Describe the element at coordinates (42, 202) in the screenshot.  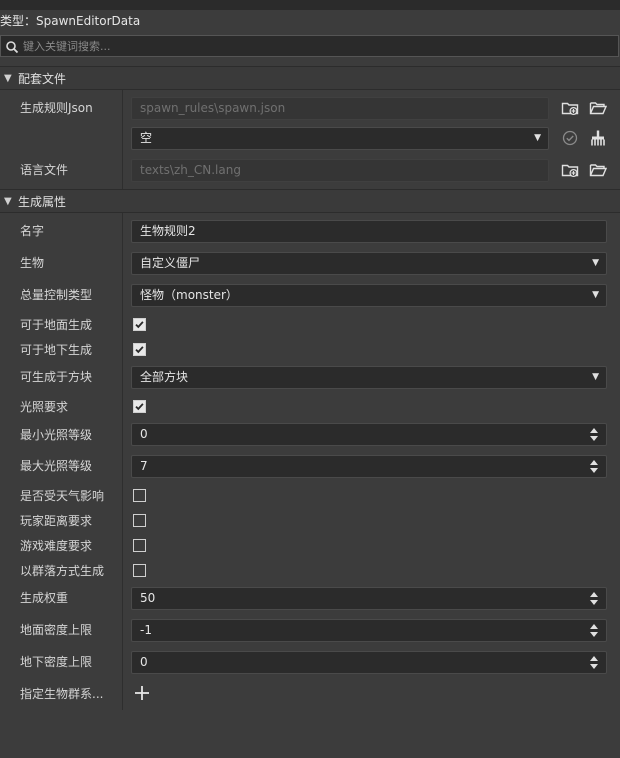
I see `section-props-label: 生成属性` at that location.